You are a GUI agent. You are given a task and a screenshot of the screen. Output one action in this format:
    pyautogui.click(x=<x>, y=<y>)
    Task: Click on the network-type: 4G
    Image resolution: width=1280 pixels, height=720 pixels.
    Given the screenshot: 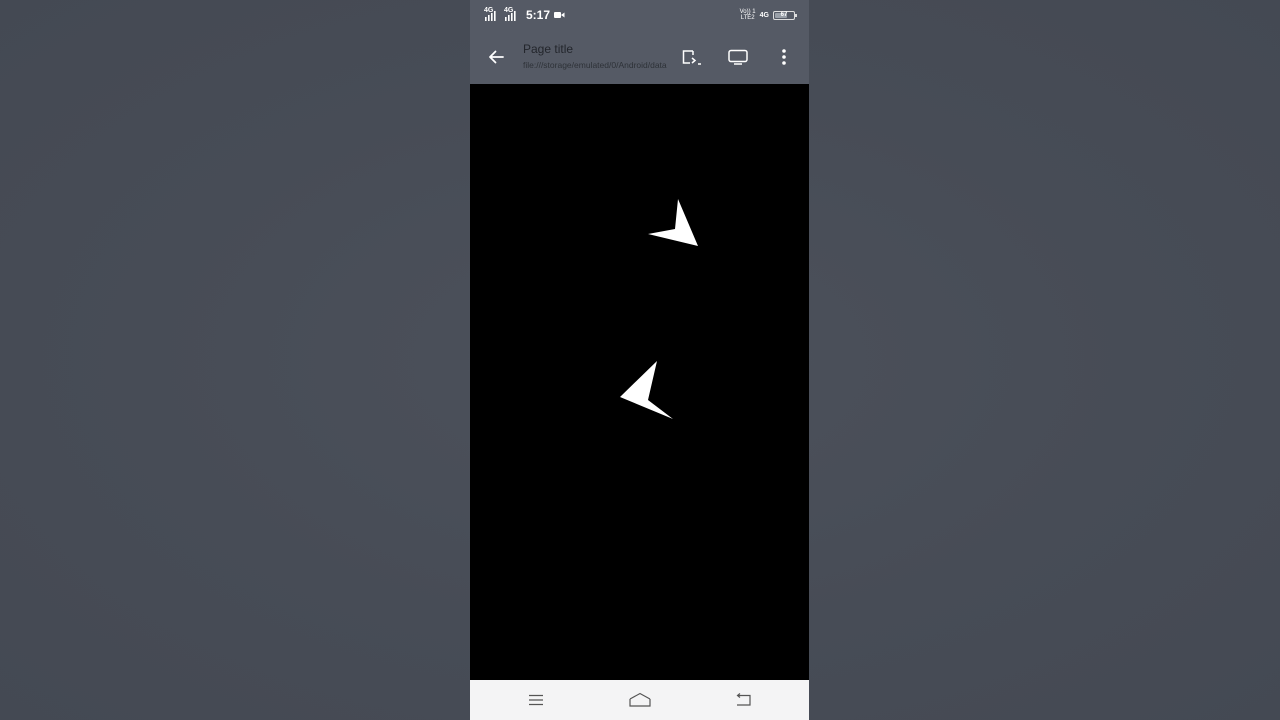 What is the action you would take?
    pyautogui.click(x=764, y=15)
    